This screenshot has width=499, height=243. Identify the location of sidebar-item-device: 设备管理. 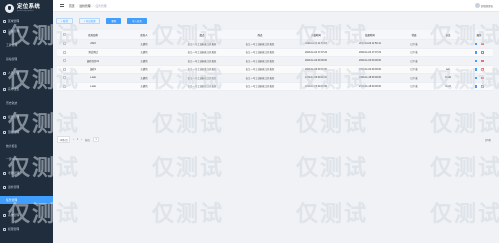
(26, 31).